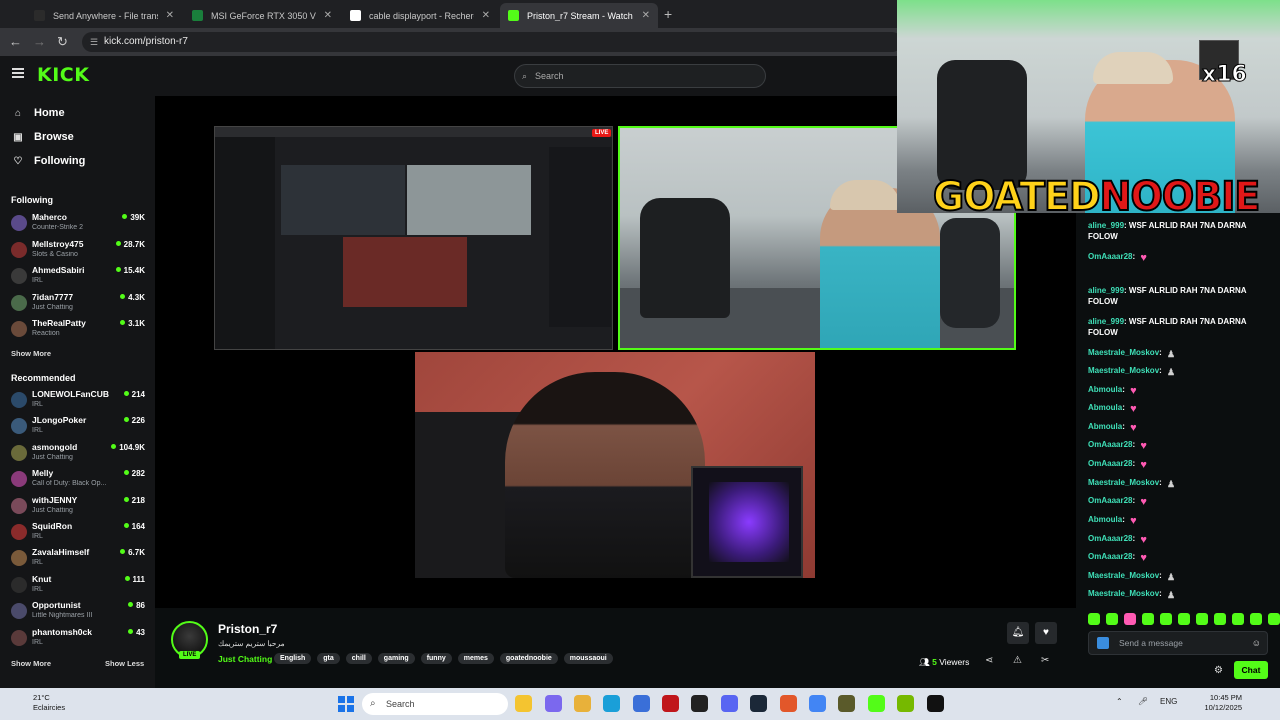 This screenshot has height=720, width=1280. Describe the element at coordinates (523, 703) in the screenshot. I see `file-explorer-app-icon` at that location.